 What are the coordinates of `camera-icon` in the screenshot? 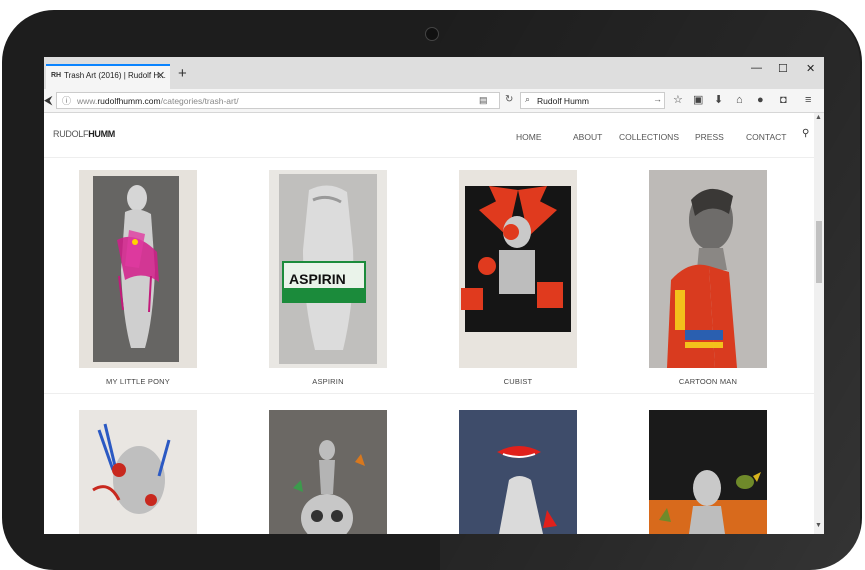 It's located at (432, 34).